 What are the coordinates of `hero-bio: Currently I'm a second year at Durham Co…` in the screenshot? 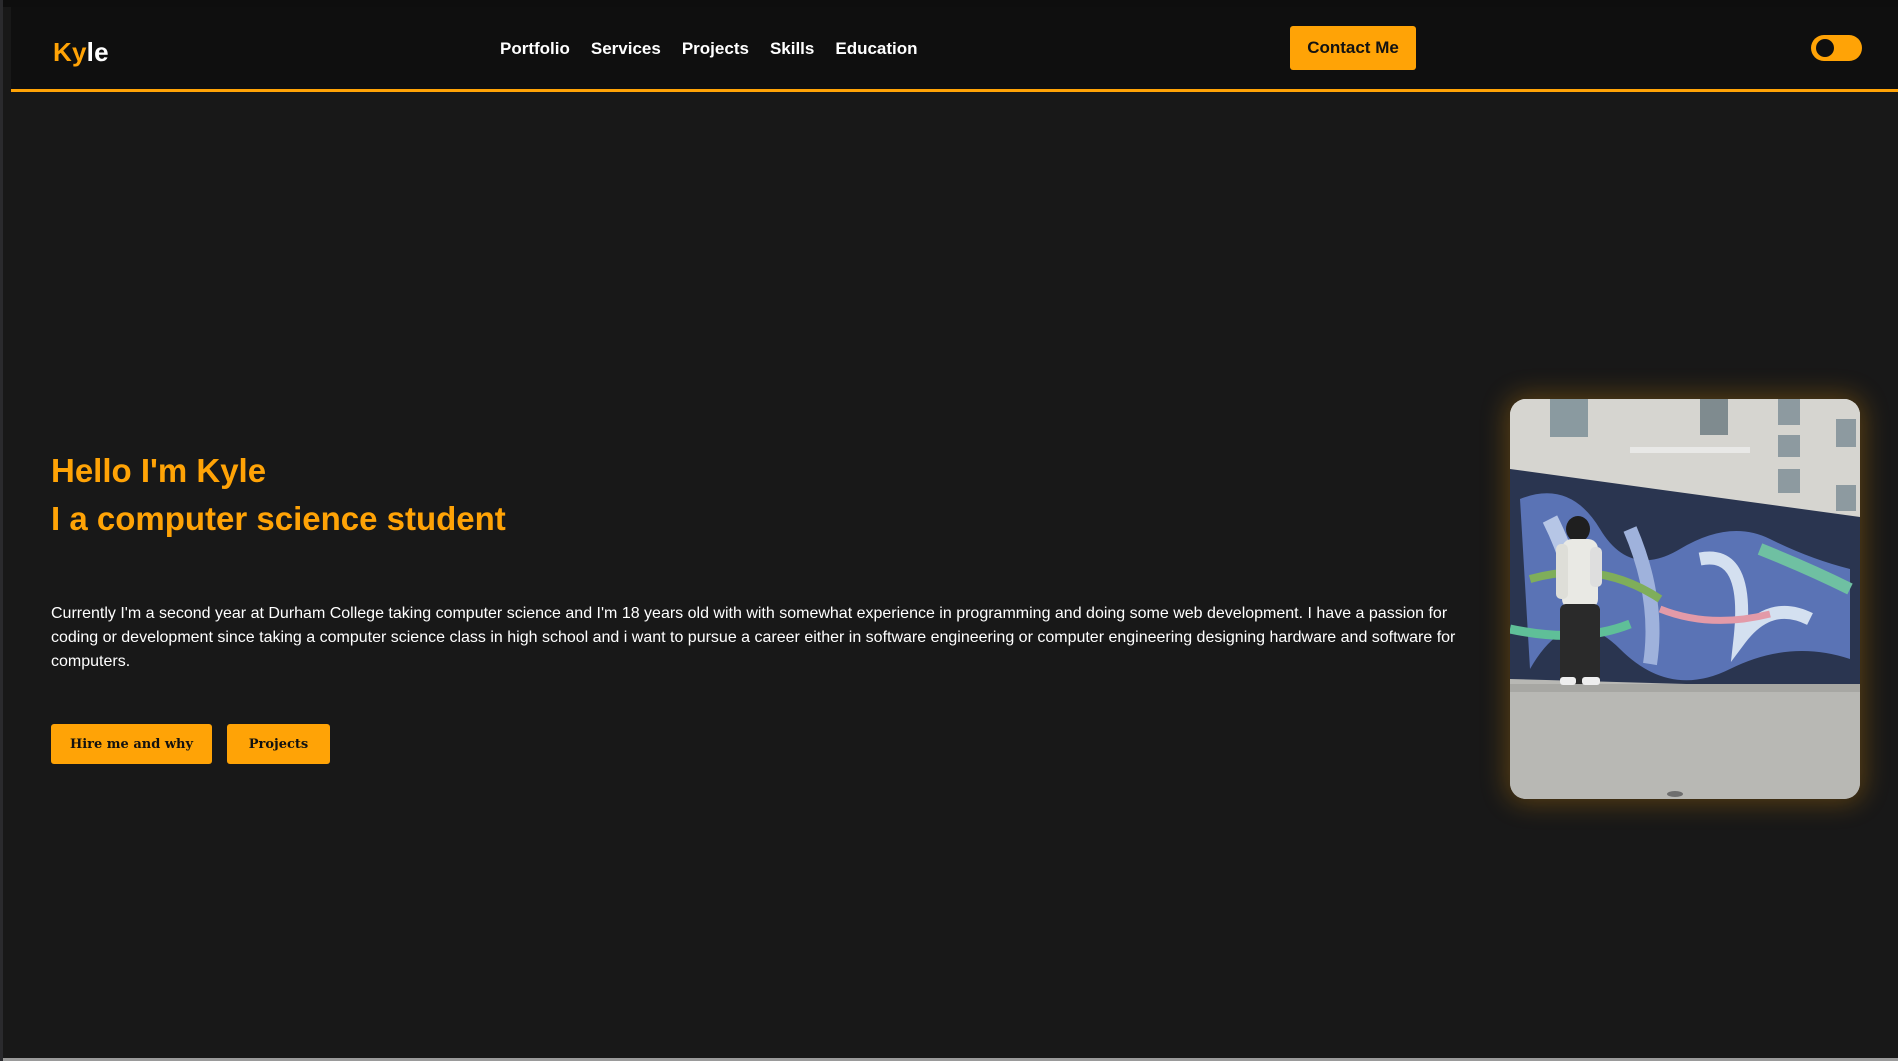 It's located at (753, 637).